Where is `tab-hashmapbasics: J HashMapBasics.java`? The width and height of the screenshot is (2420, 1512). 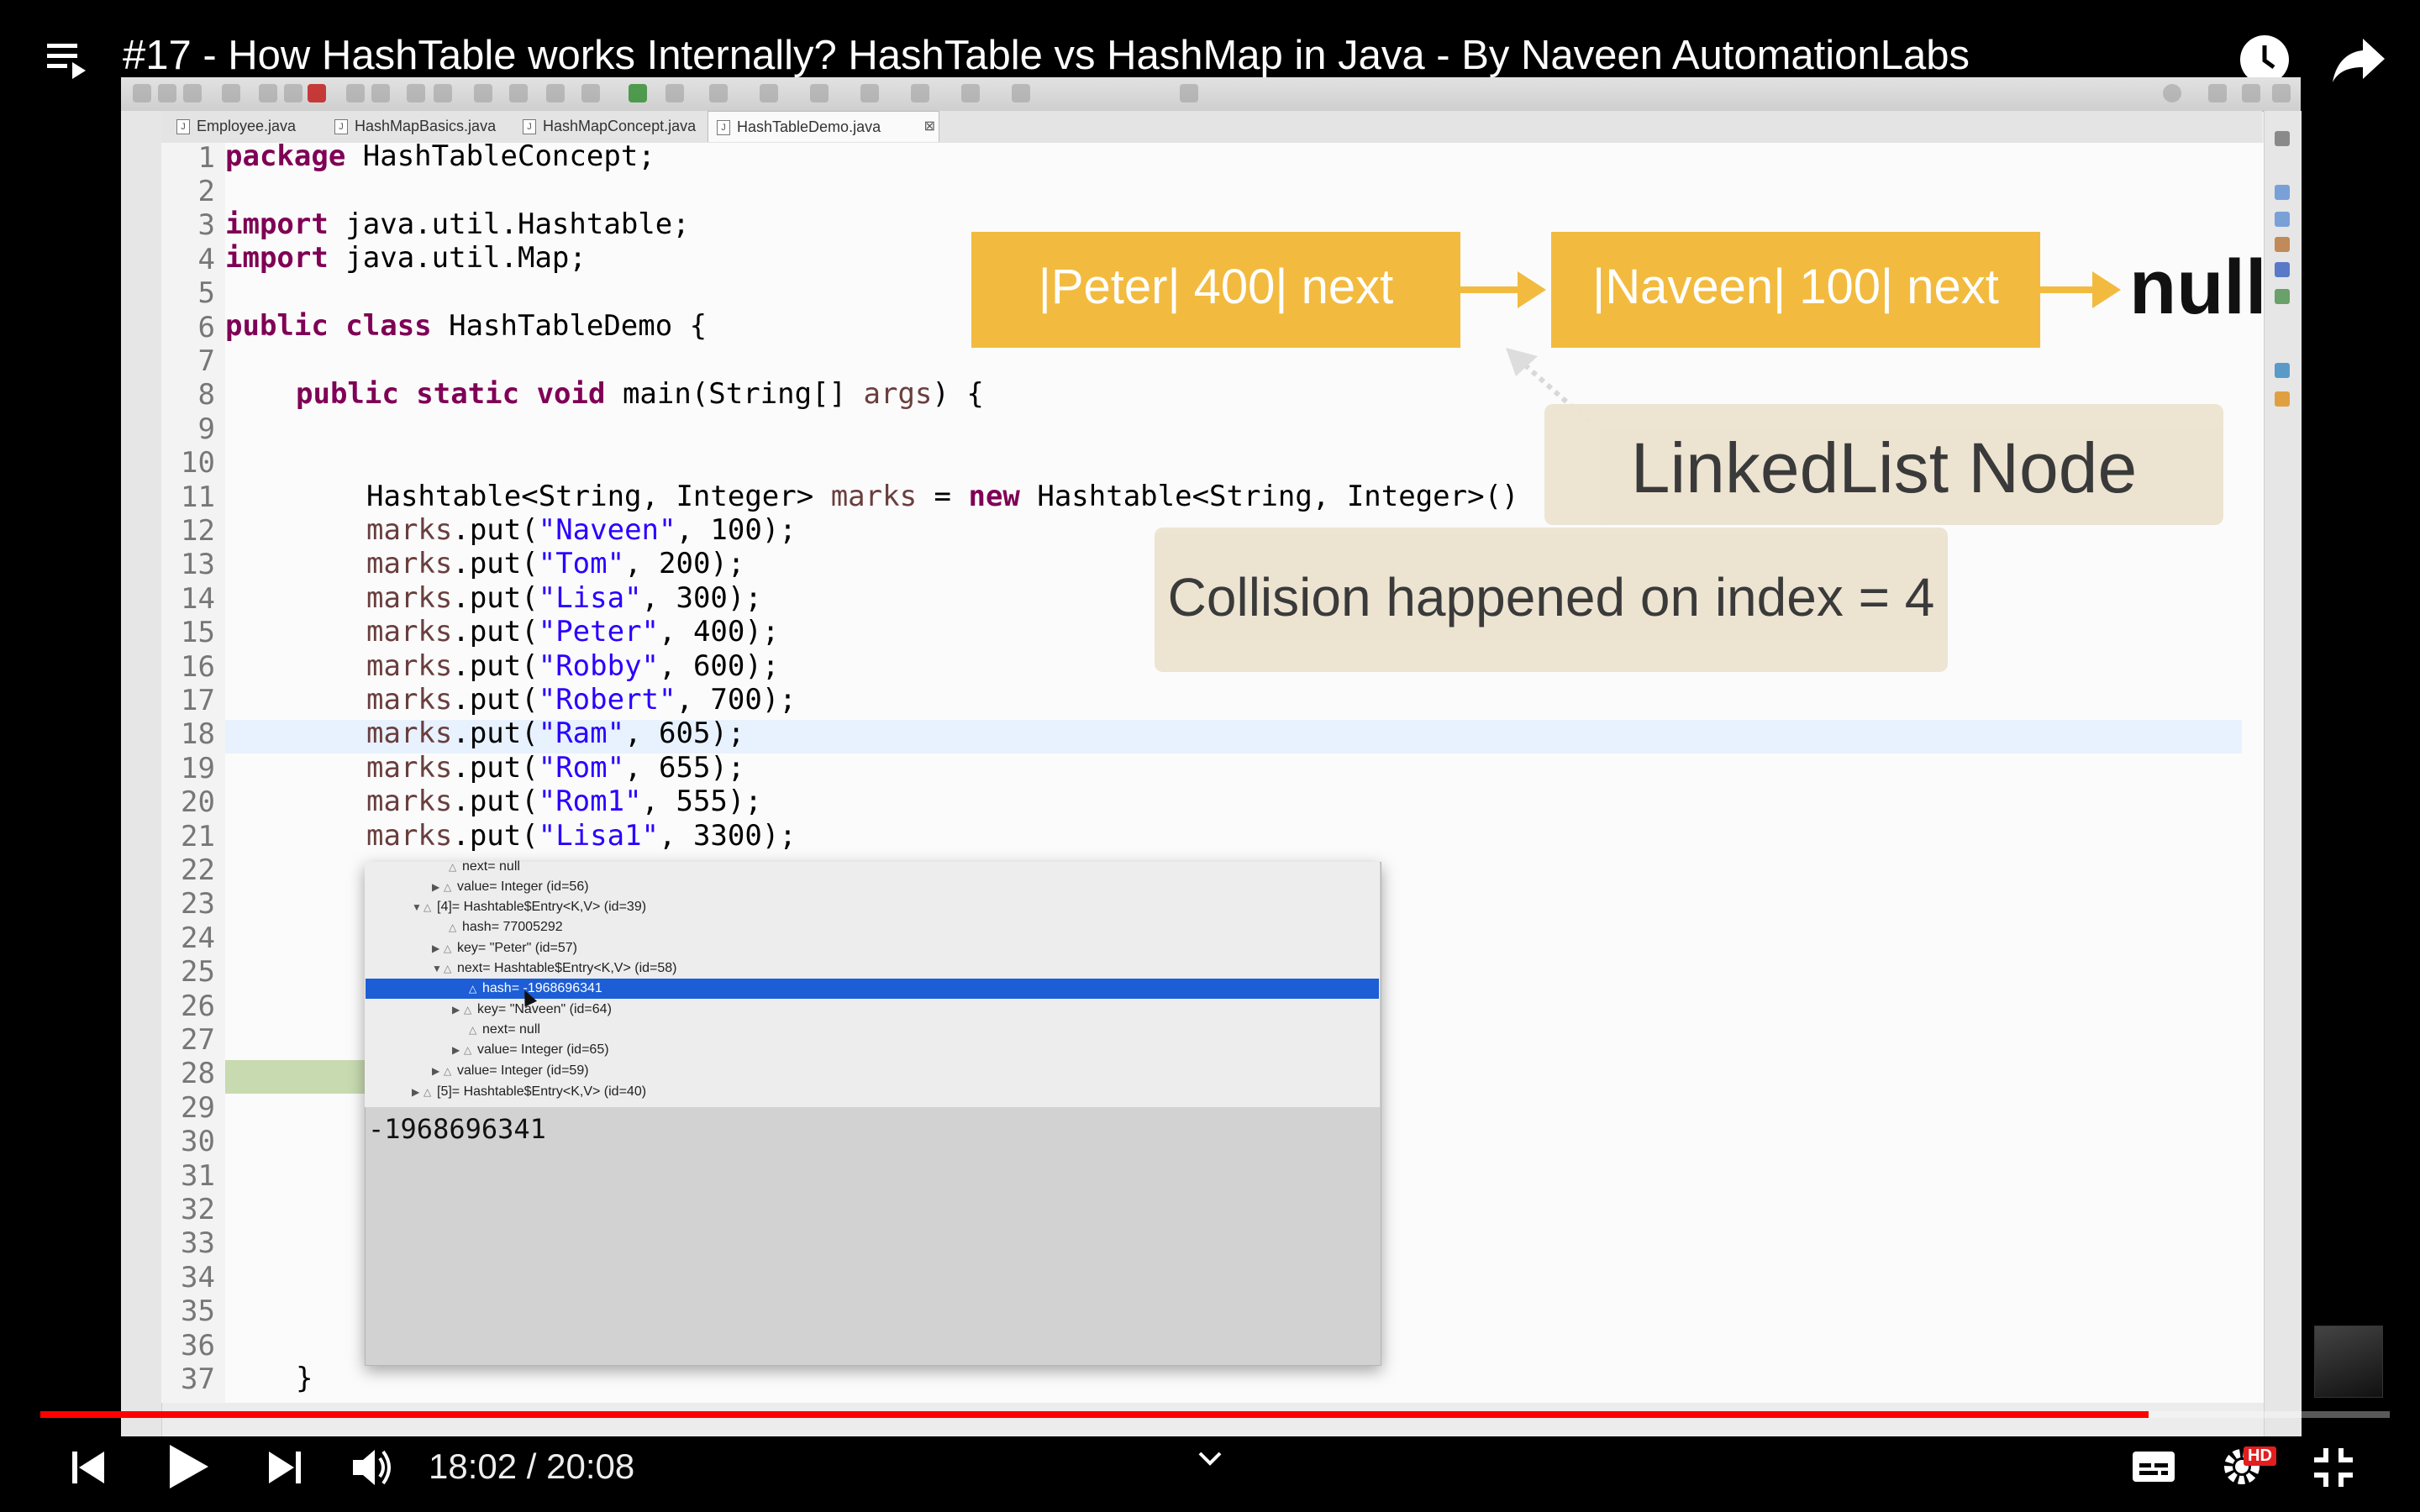
tab-hashmapbasics: J HashMapBasics.java is located at coordinates (430, 126).